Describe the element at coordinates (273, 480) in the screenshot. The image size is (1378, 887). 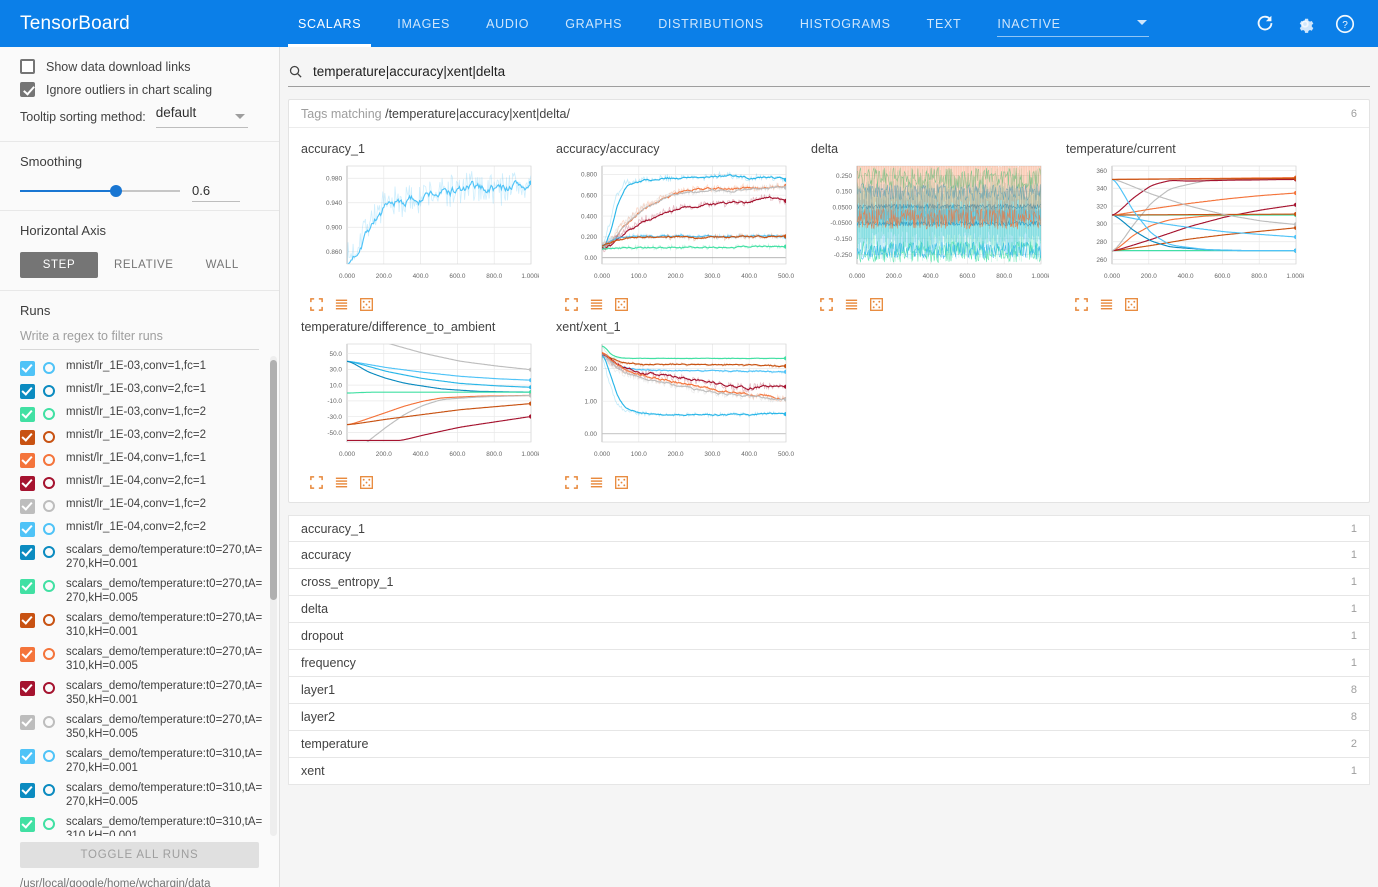
I see `runs-scrollbar-thumb` at that location.